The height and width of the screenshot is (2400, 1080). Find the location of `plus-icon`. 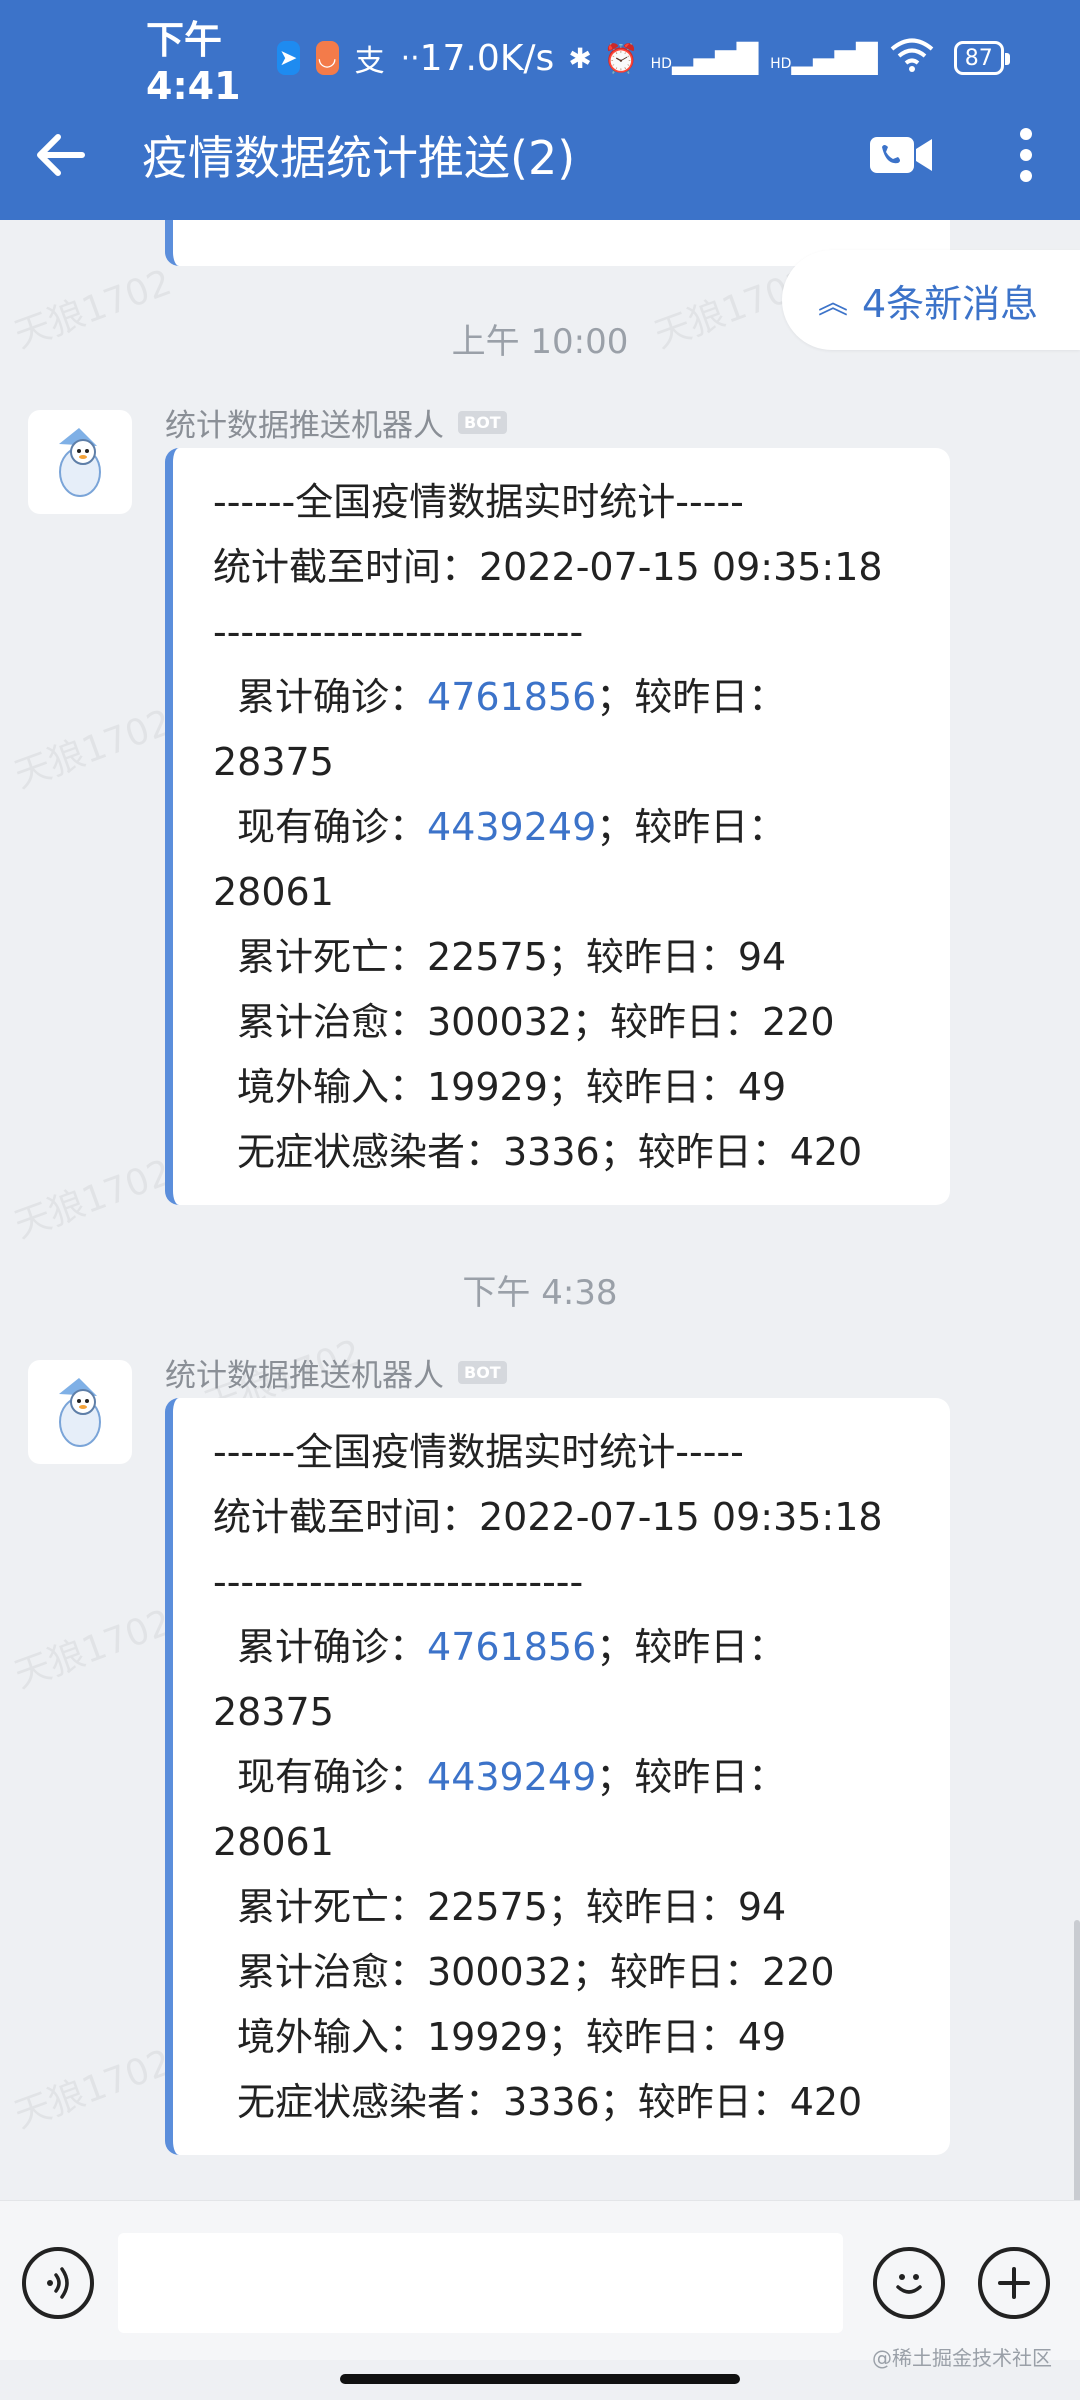

plus-icon is located at coordinates (1014, 2283).